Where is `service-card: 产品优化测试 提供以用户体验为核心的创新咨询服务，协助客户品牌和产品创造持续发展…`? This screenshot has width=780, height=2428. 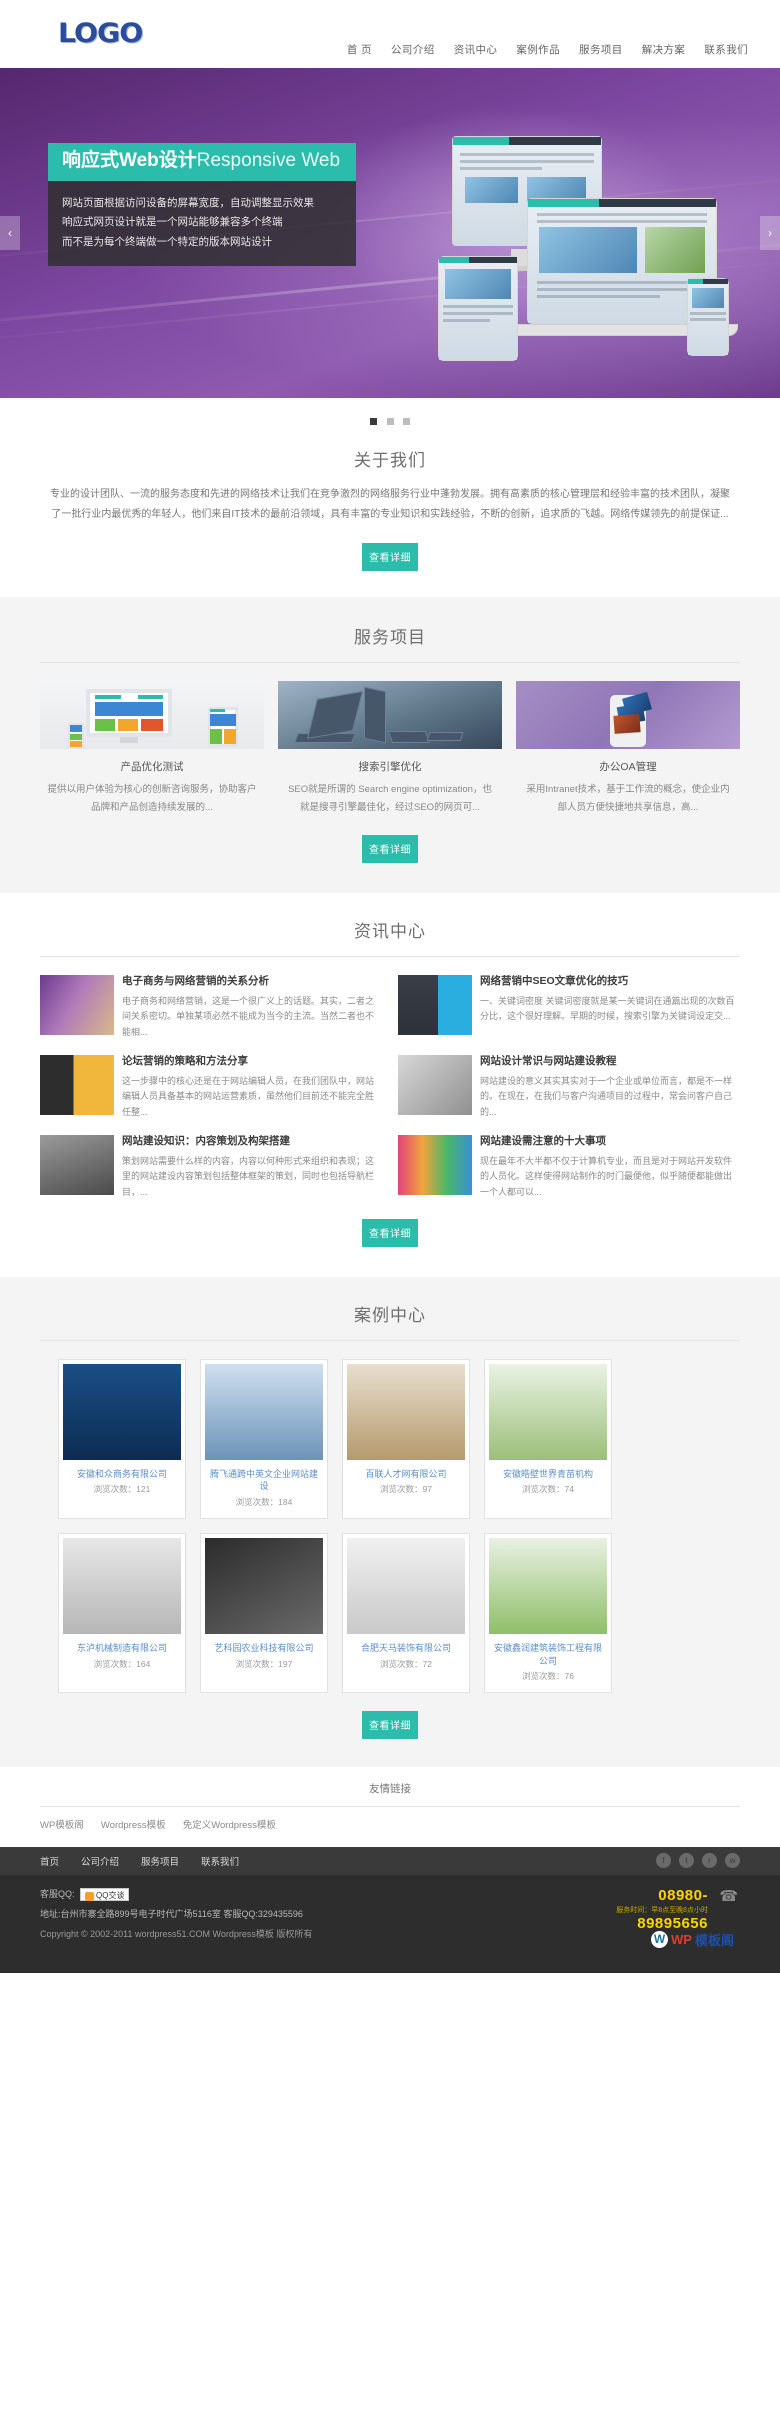 service-card: 产品优化测试 提供以用户体验为核心的创新咨询服务，协助客户品牌和产品创造持续发展… is located at coordinates (152, 749).